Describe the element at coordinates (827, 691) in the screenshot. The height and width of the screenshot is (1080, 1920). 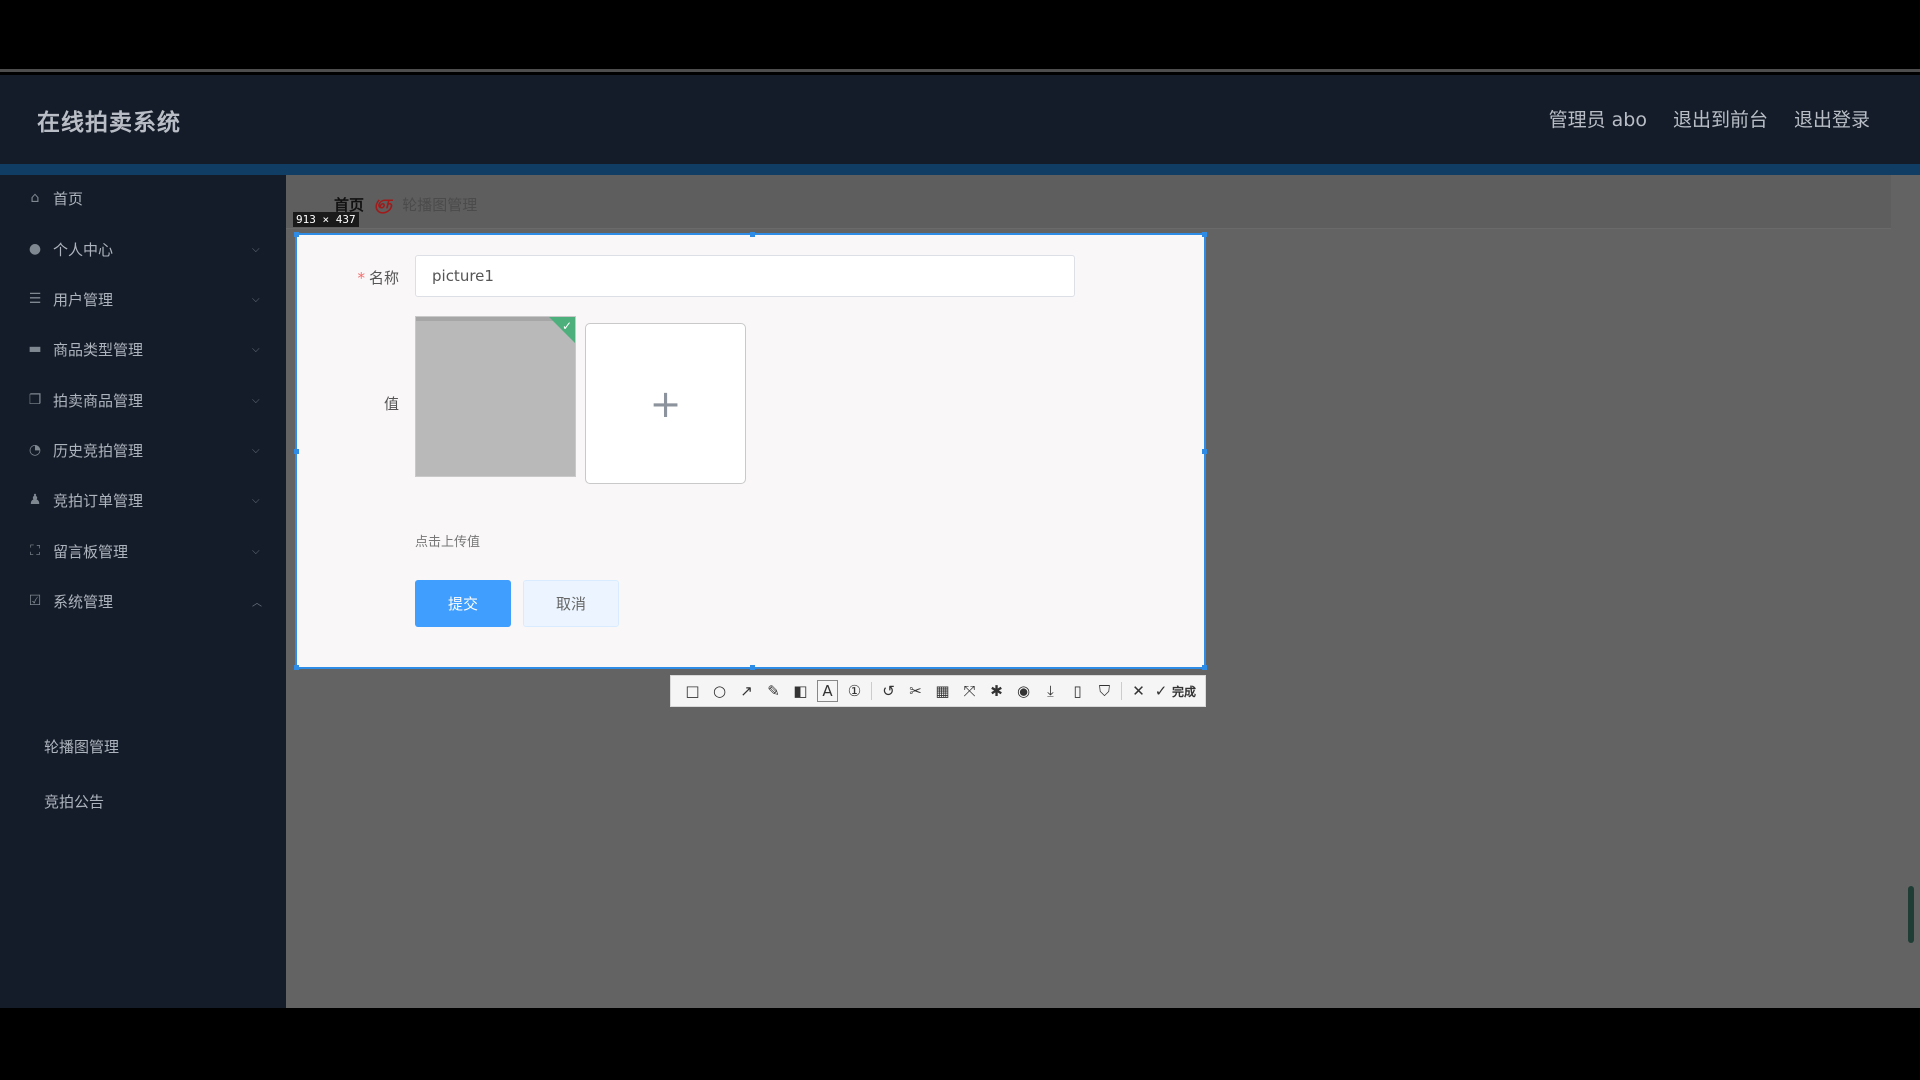
I see `text-tool-icon: A` at that location.